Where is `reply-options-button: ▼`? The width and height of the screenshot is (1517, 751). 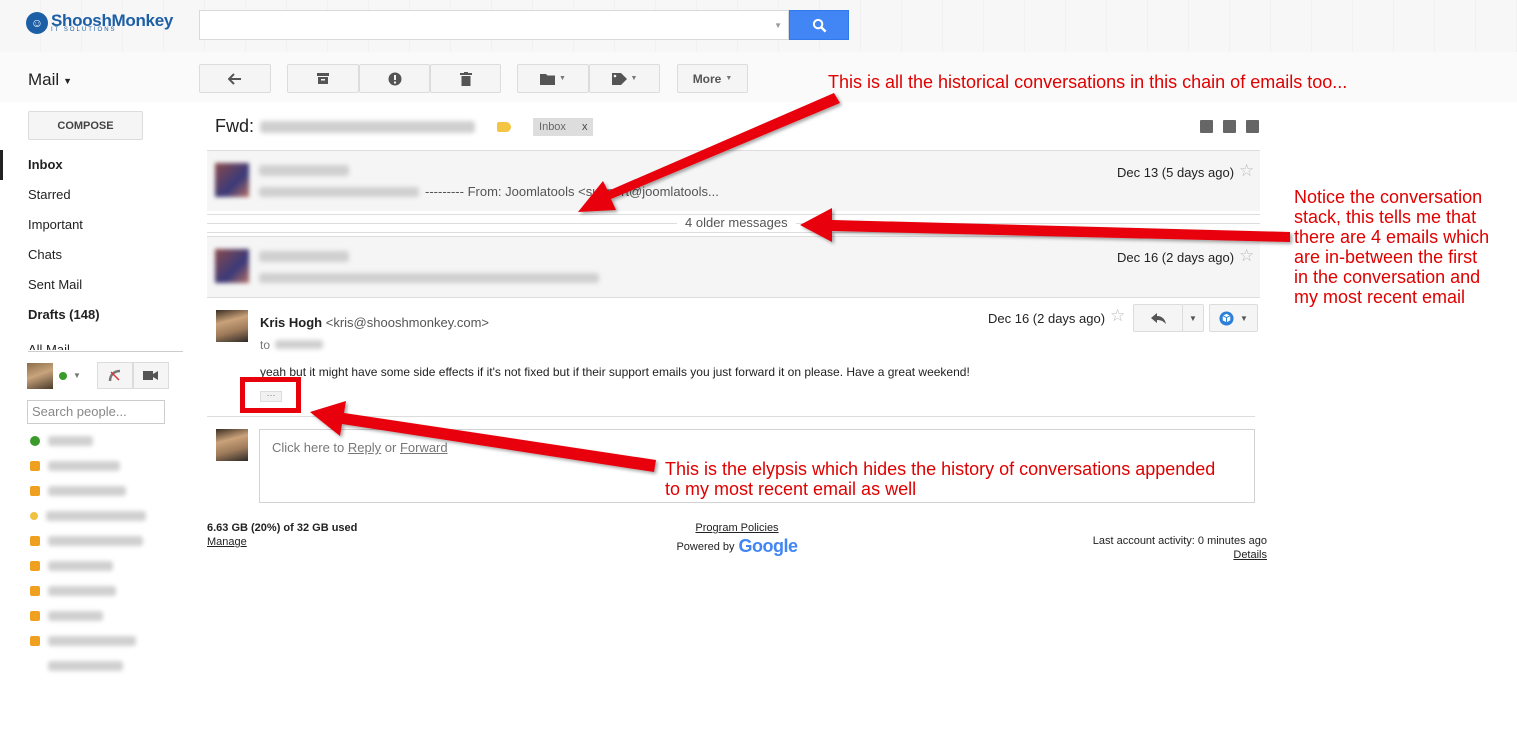
reply-options-button: ▼ is located at coordinates (1193, 318).